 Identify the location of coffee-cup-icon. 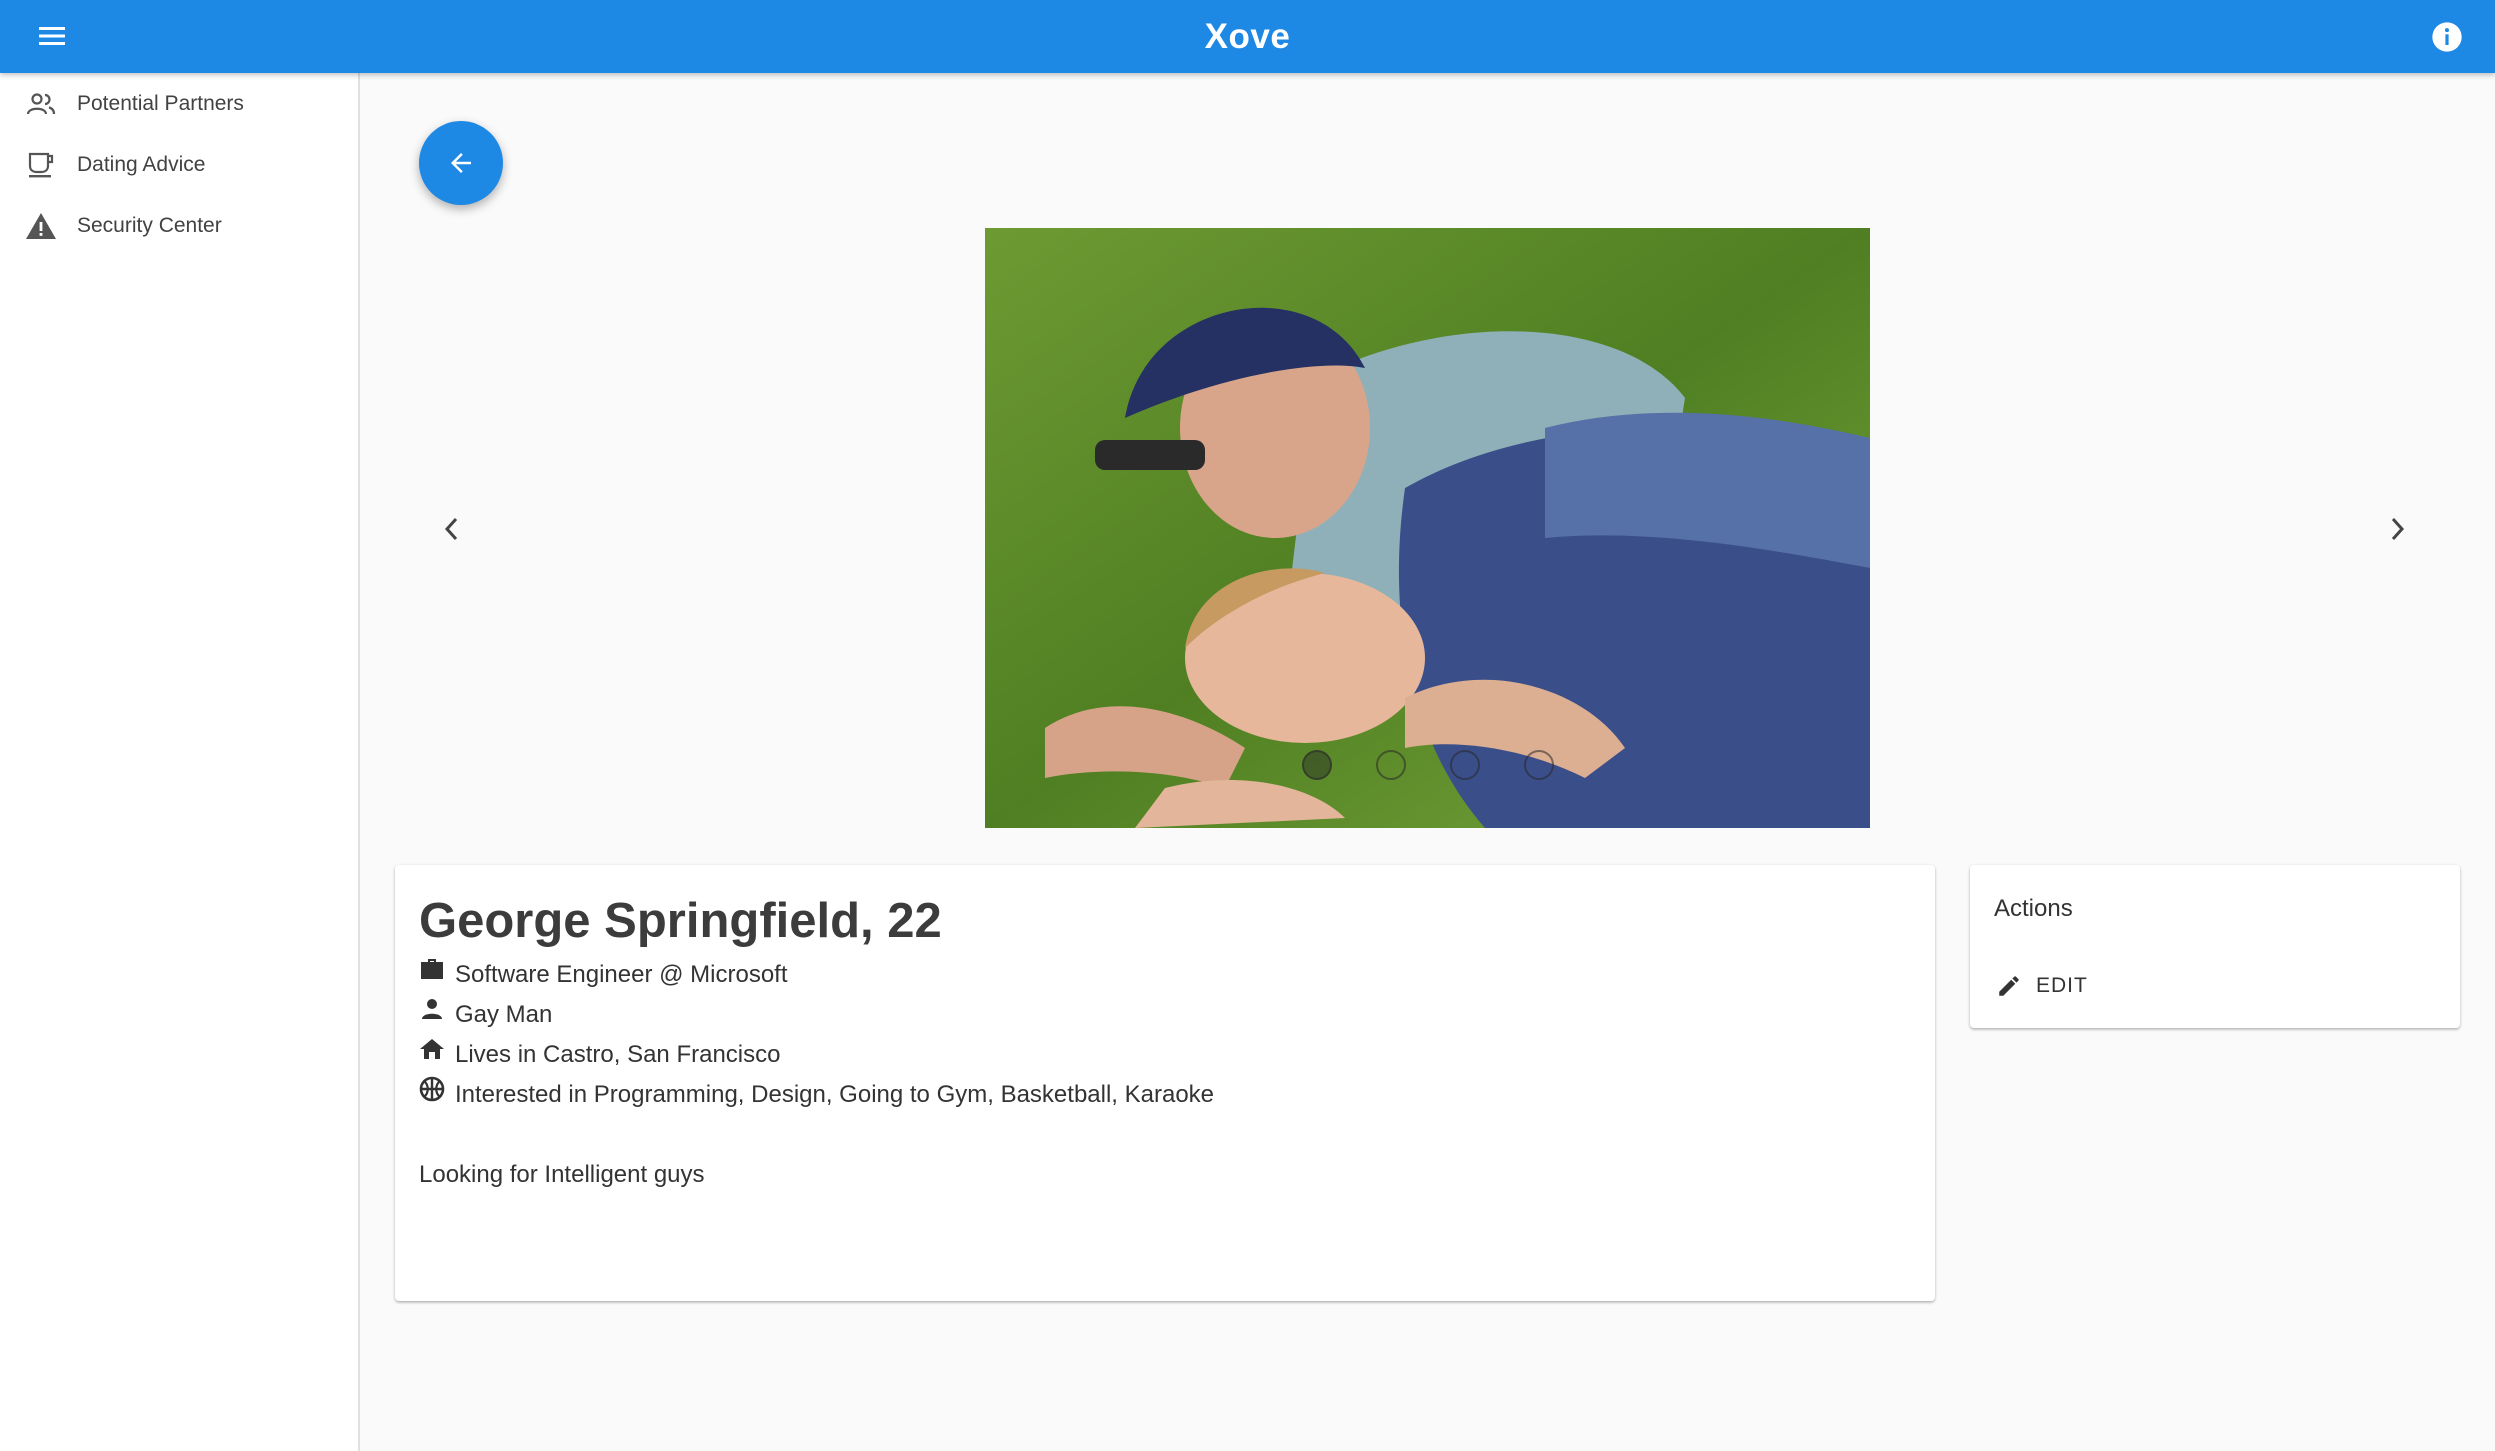
(41, 165).